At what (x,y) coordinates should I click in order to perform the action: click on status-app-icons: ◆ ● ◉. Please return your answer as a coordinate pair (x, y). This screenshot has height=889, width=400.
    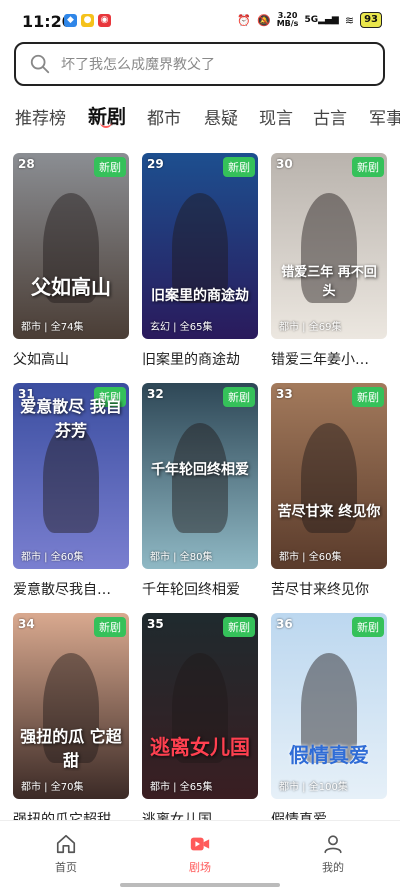
    Looking at the image, I should click on (87, 20).